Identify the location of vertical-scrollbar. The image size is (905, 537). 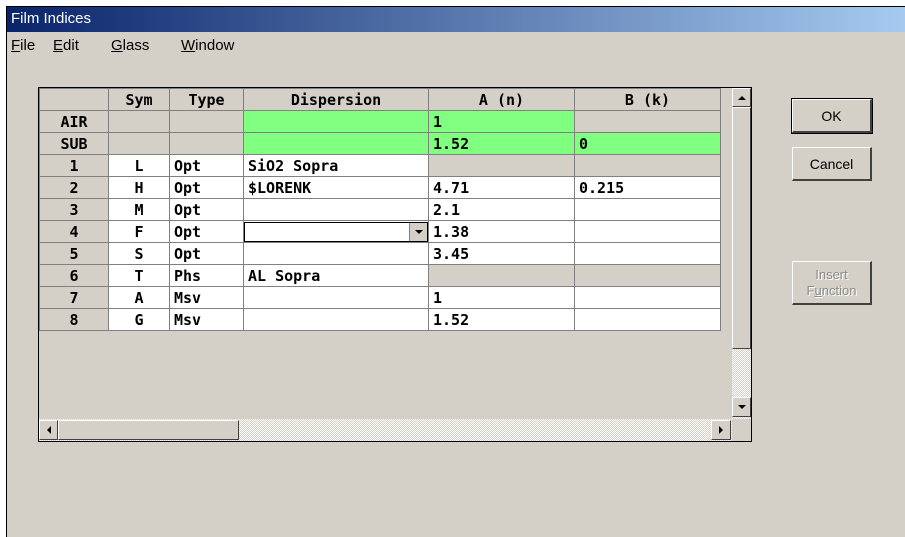
(741, 253).